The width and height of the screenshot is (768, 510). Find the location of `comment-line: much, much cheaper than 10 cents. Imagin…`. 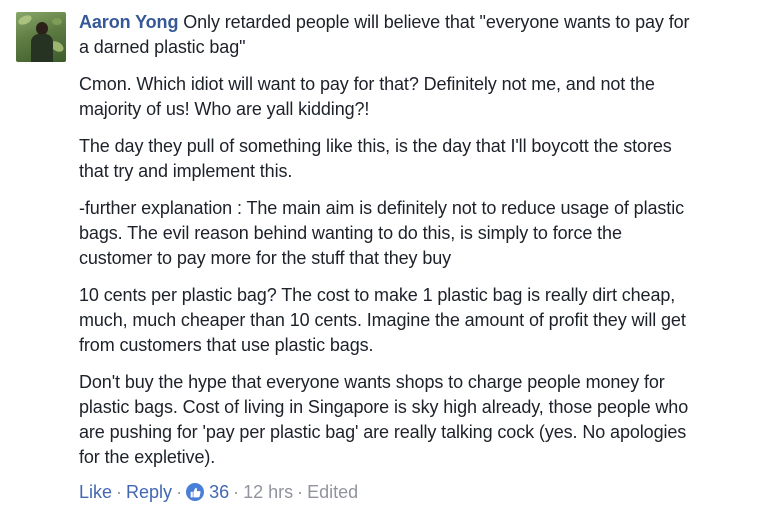

comment-line: much, much cheaper than 10 cents. Imagin… is located at coordinates (382, 320).